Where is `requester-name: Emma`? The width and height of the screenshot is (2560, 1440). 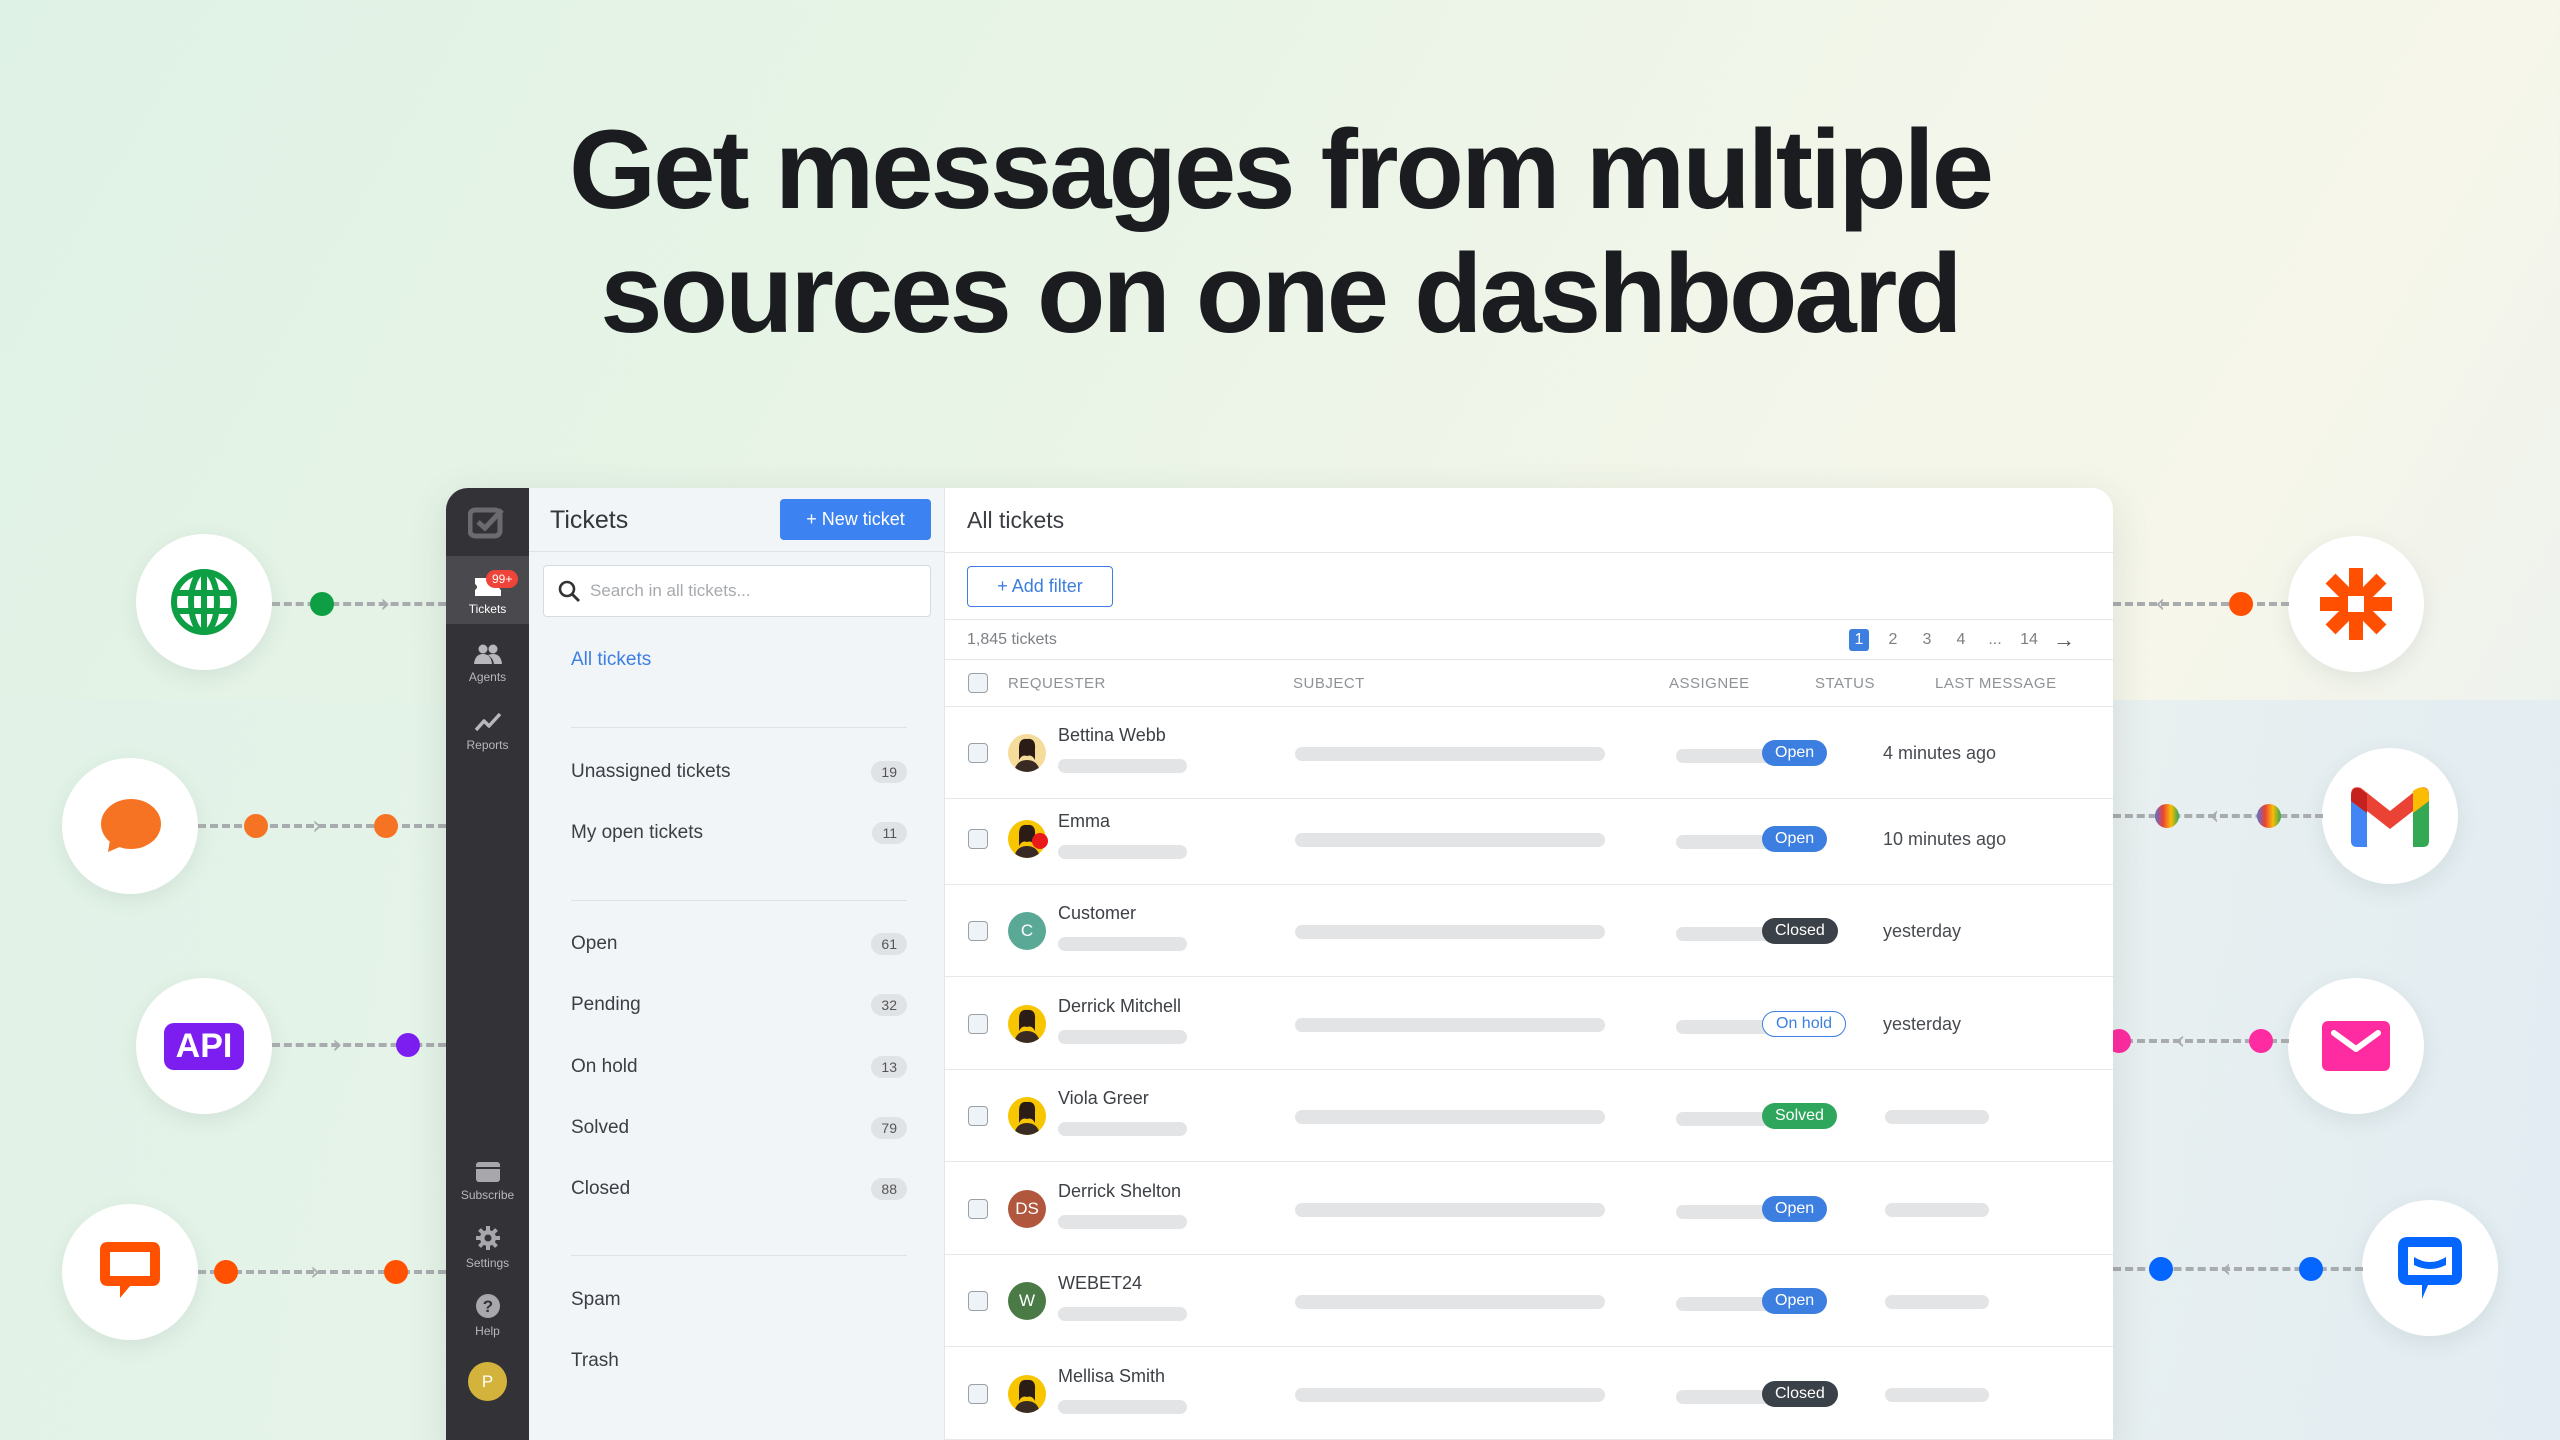 requester-name: Emma is located at coordinates (1084, 821).